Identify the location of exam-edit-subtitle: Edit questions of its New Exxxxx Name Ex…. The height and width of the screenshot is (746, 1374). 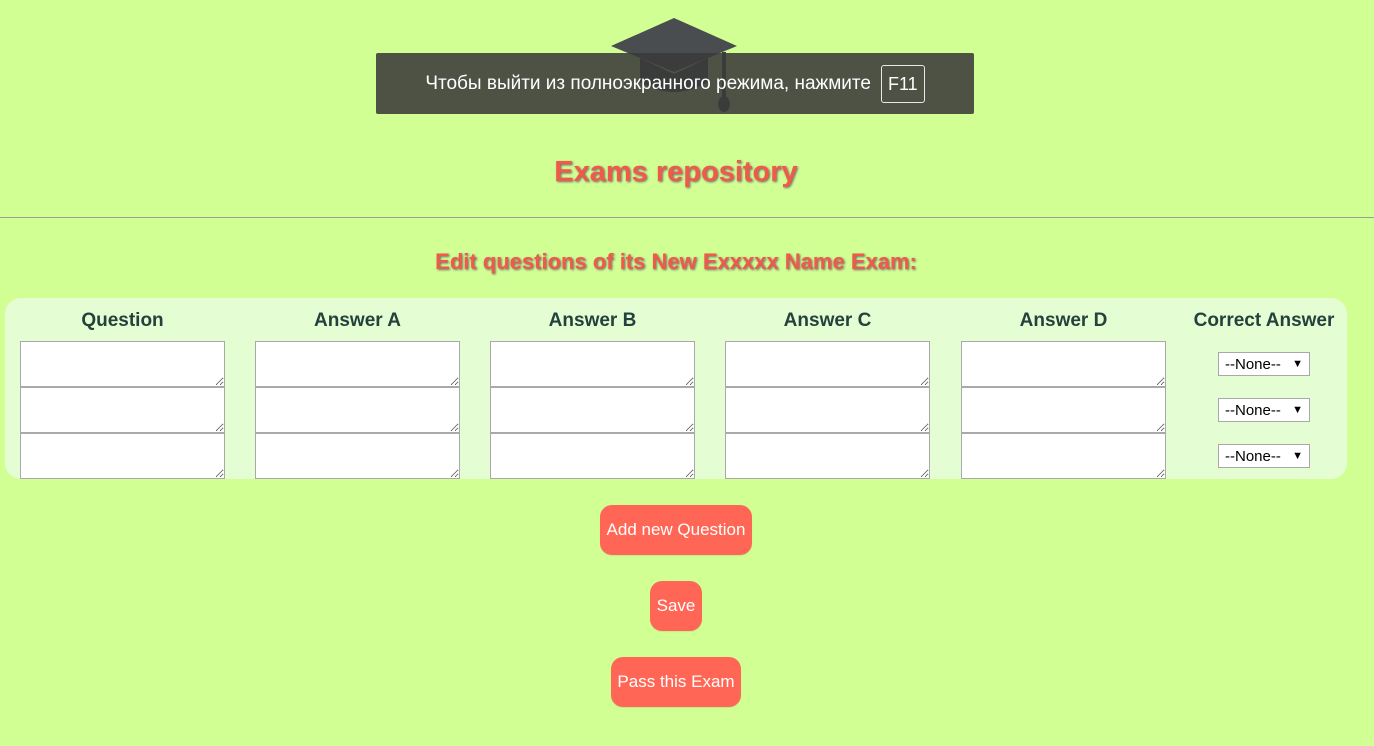
(676, 261).